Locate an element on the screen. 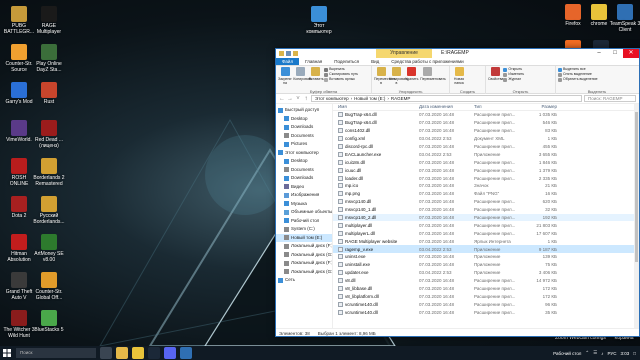 The width and height of the screenshot is (640, 360). desktop-shortcut: Red Dead ... (лиценз) is located at coordinates (49, 134).